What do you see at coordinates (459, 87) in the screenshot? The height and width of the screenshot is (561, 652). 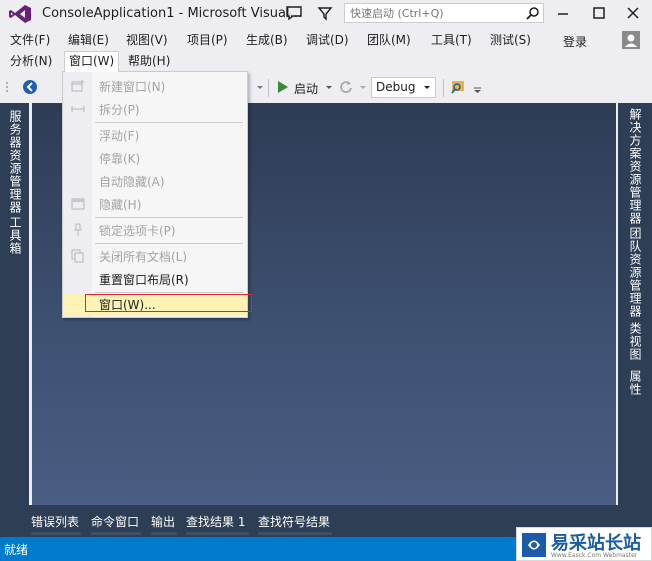 I see `find-in-files-icon` at bounding box center [459, 87].